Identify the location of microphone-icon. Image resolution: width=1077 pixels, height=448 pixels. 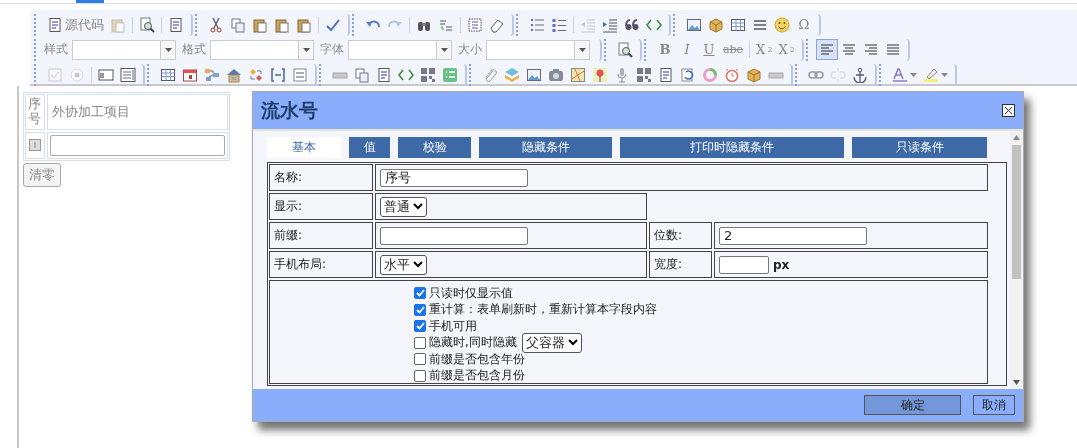
(622, 74).